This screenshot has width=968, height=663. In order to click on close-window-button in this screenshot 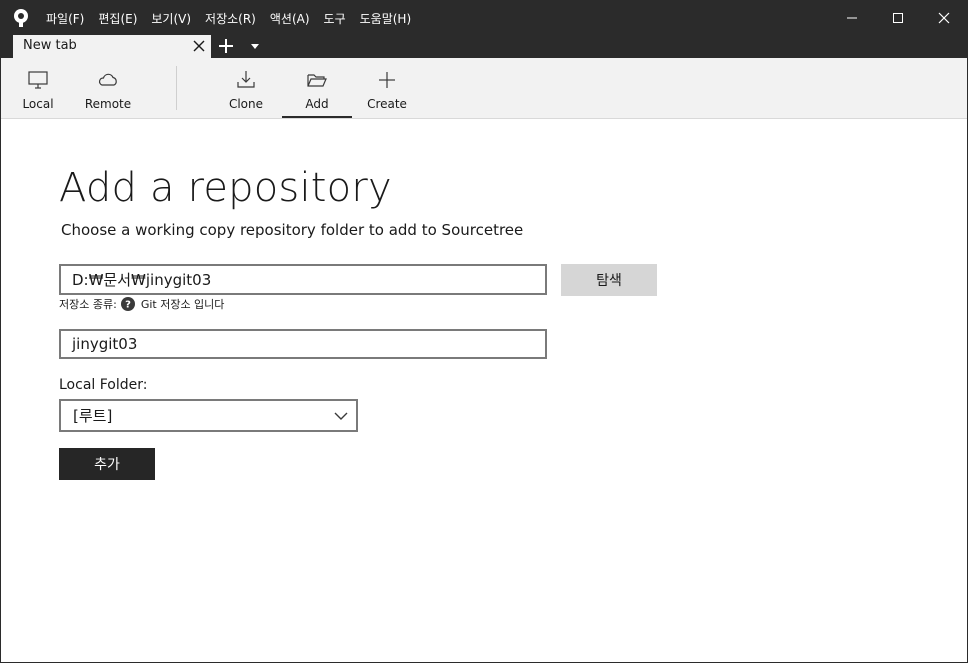, I will do `click(944, 18)`.